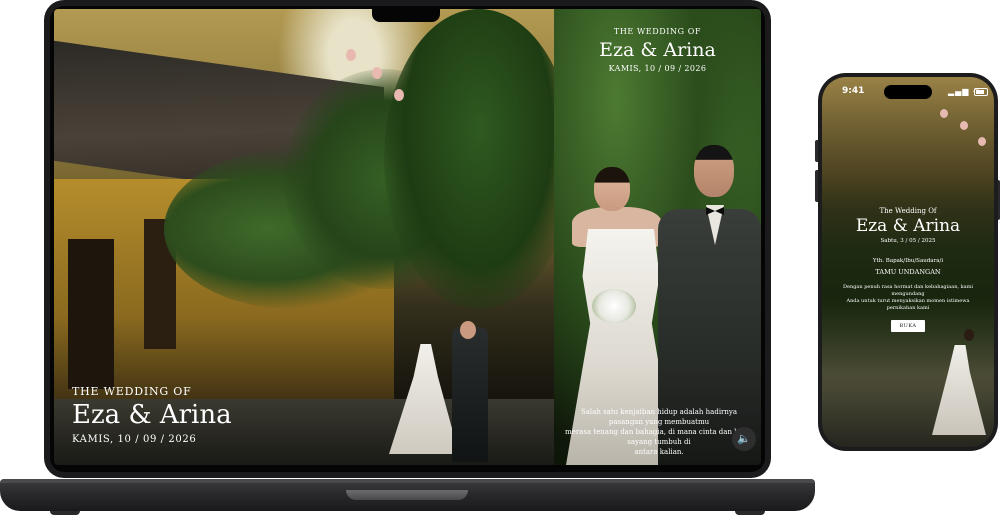 Image resolution: width=1000 pixels, height=523 pixels. I want to click on laptop-camera-notch, so click(406, 15).